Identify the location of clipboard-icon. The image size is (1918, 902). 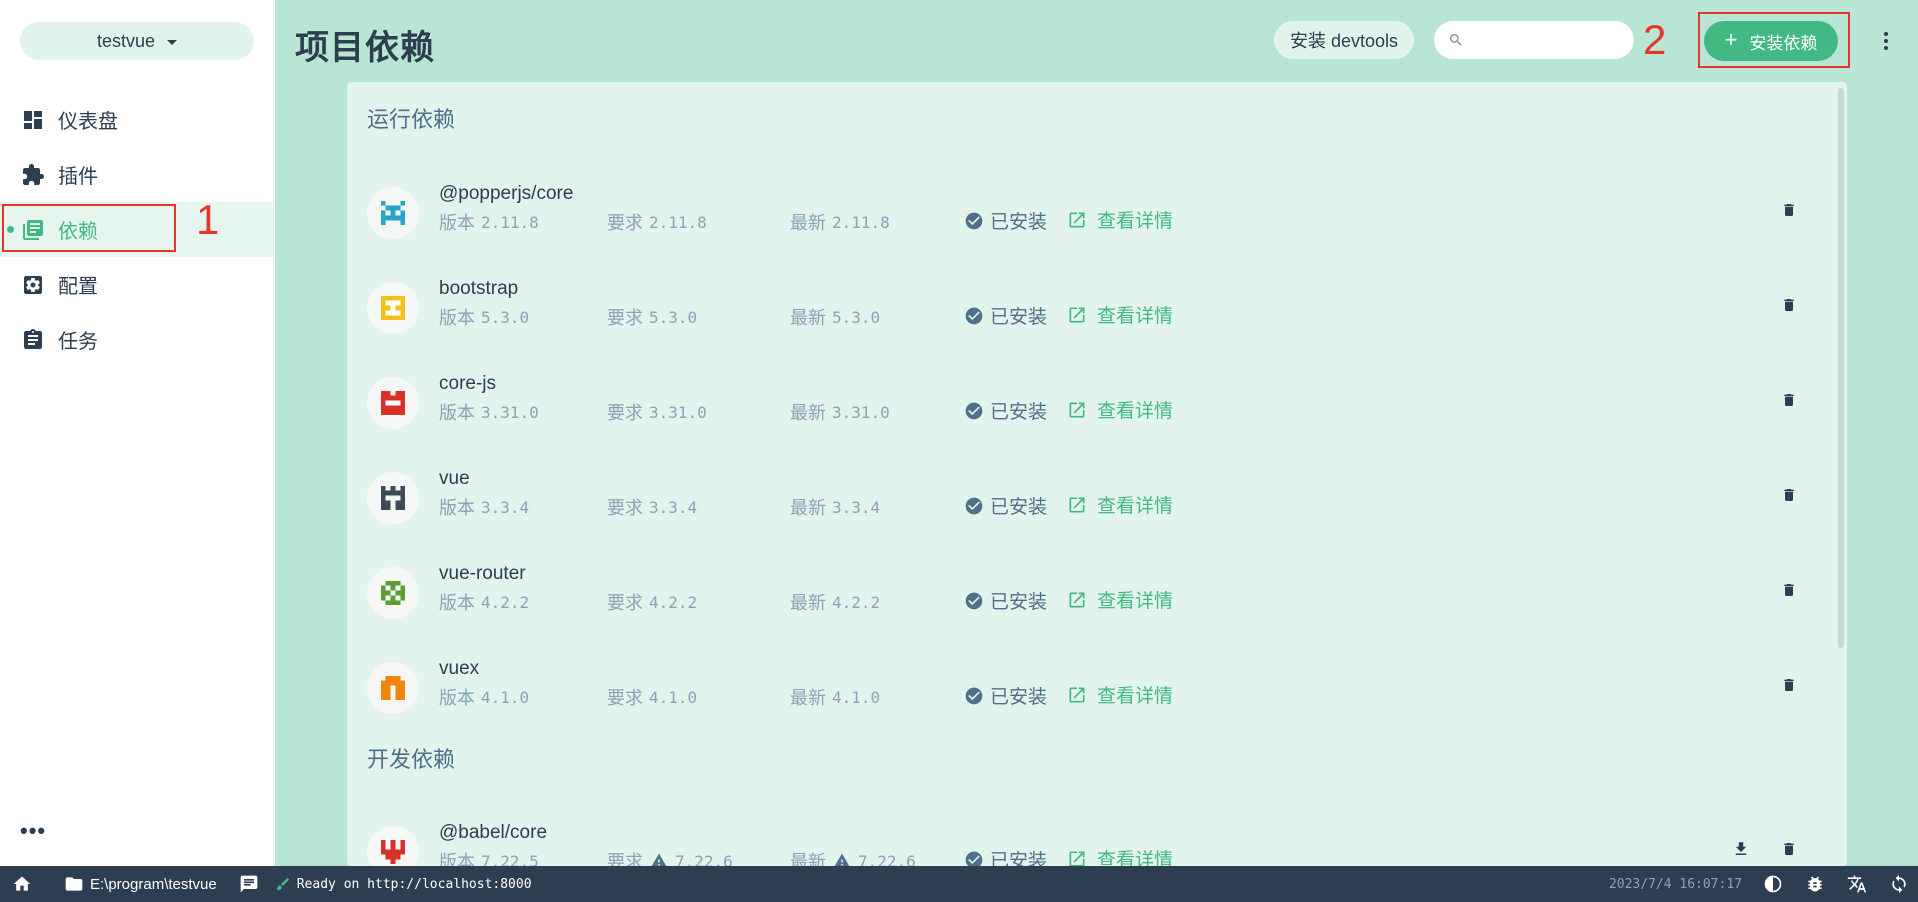
(33, 340).